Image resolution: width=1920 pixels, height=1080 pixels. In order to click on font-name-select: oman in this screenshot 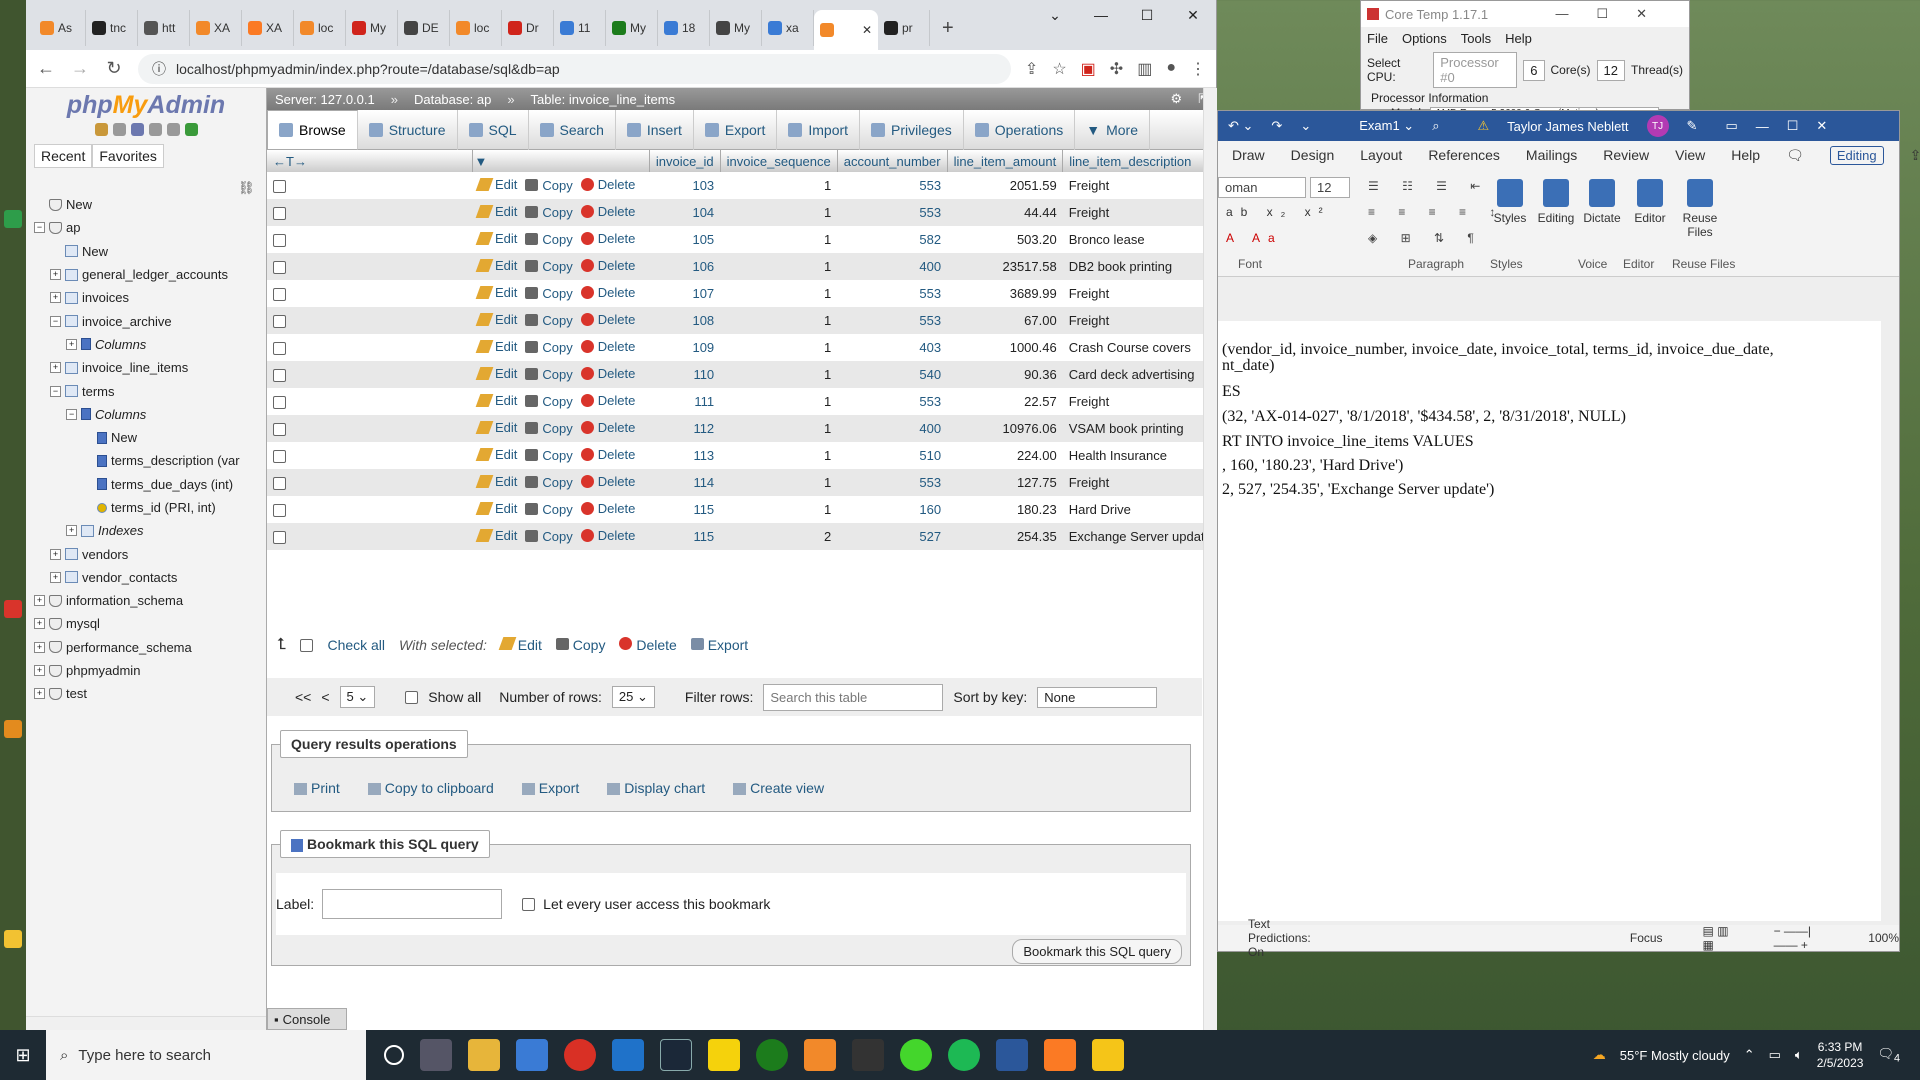, I will do `click(1262, 187)`.